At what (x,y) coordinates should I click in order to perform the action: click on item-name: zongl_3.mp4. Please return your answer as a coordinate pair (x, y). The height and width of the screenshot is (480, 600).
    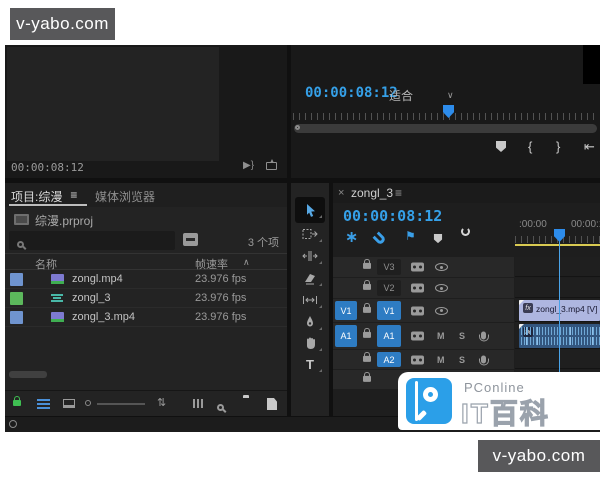
    Looking at the image, I should click on (103, 317).